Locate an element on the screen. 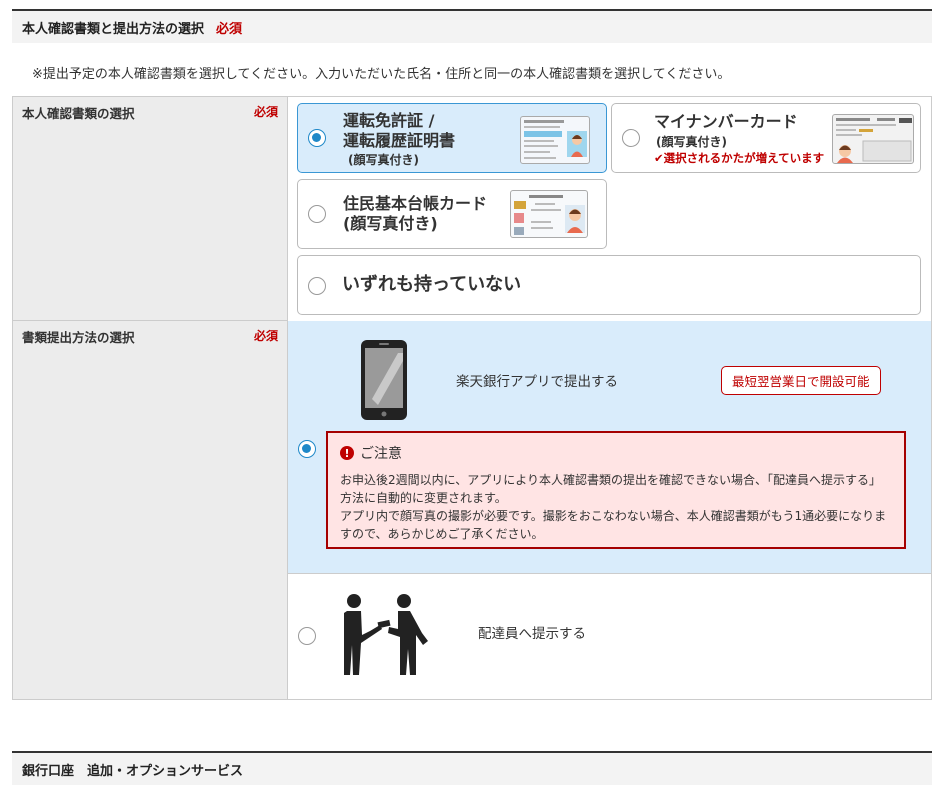  section-title: 銀行口座 追加・オプションサービス is located at coordinates (133, 771).